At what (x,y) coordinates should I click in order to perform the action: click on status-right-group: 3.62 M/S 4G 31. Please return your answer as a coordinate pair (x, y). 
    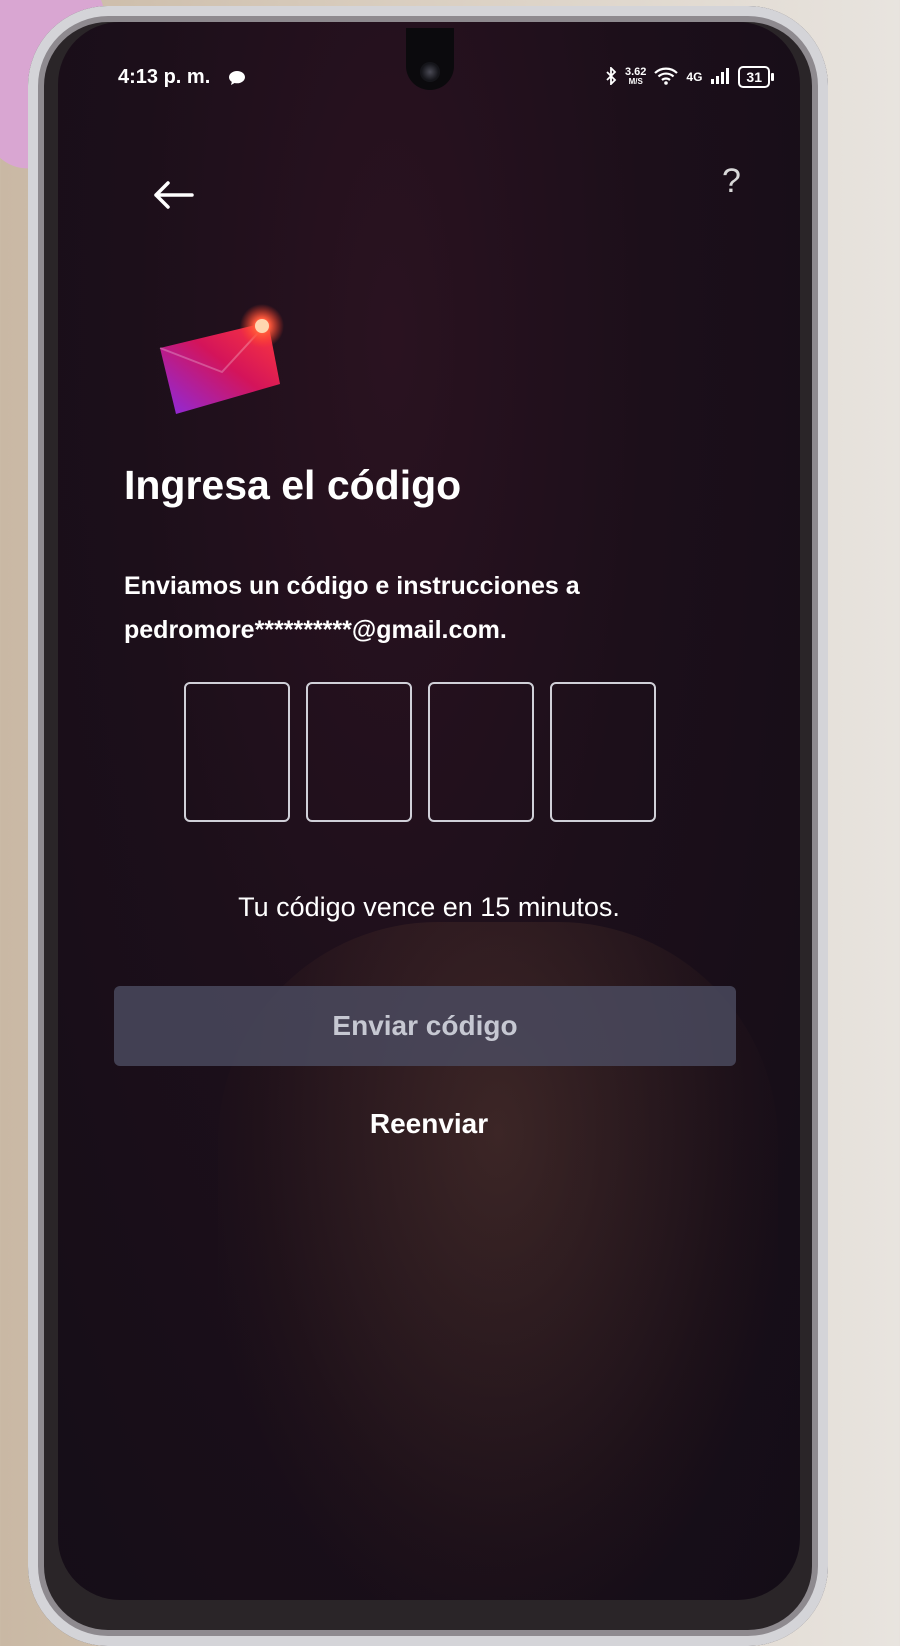
    Looking at the image, I should click on (689, 76).